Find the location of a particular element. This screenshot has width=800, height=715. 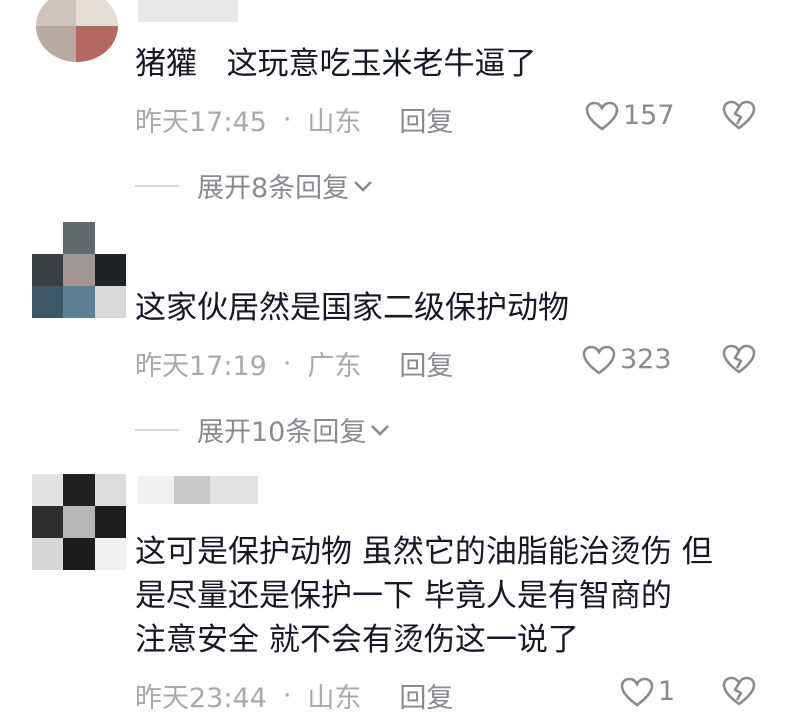

comment-text-line: 这可是保护动物 虽然它的油脂能治烫伤 但 is located at coordinates (424, 552).